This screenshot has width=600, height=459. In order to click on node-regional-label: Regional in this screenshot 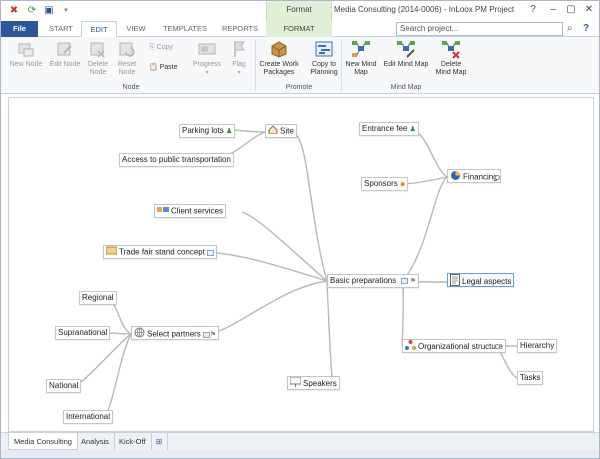, I will do `click(98, 297)`.